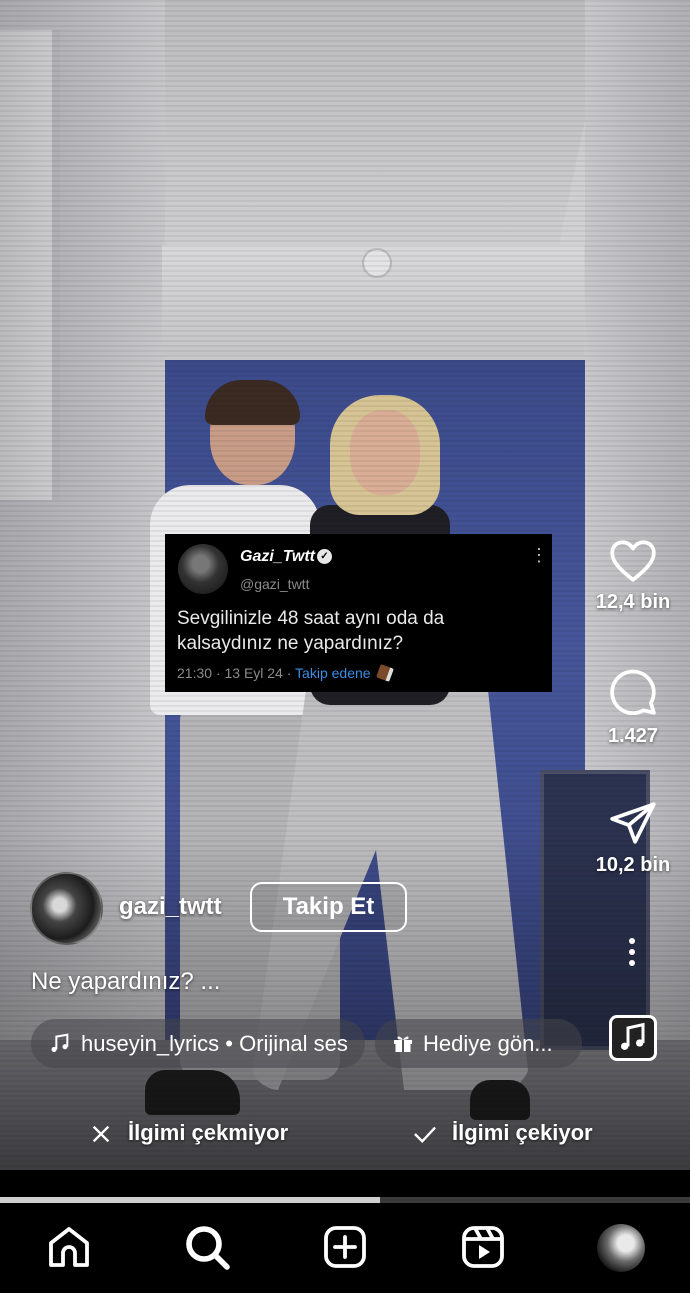 The height and width of the screenshot is (1293, 690). What do you see at coordinates (621, 1248) in the screenshot?
I see `profile-avatar` at bounding box center [621, 1248].